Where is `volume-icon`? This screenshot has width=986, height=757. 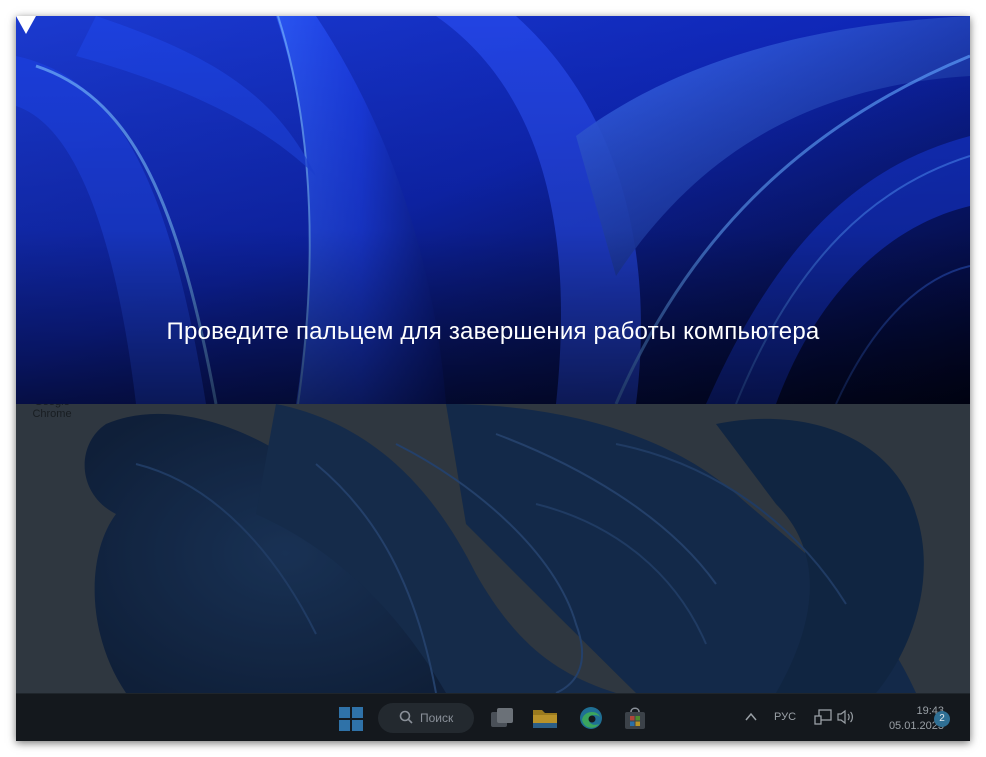
volume-icon is located at coordinates (846, 717).